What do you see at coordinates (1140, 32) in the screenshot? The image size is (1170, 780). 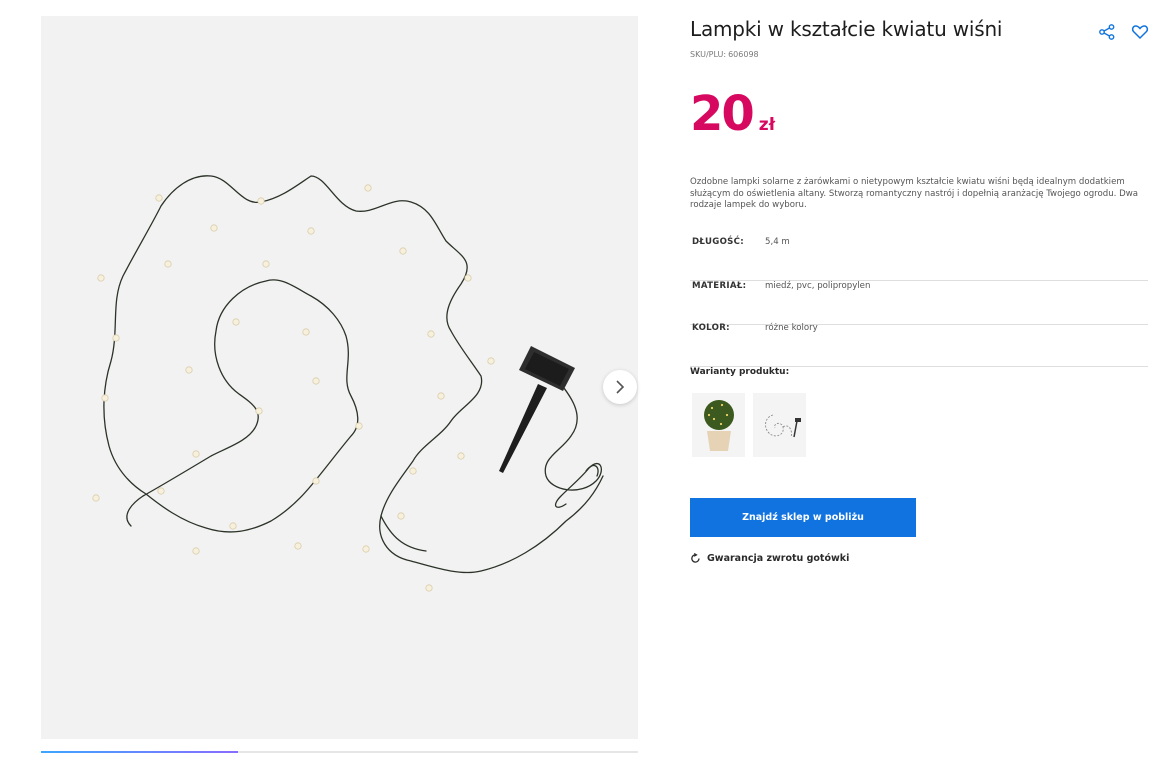 I see `heart-icon` at bounding box center [1140, 32].